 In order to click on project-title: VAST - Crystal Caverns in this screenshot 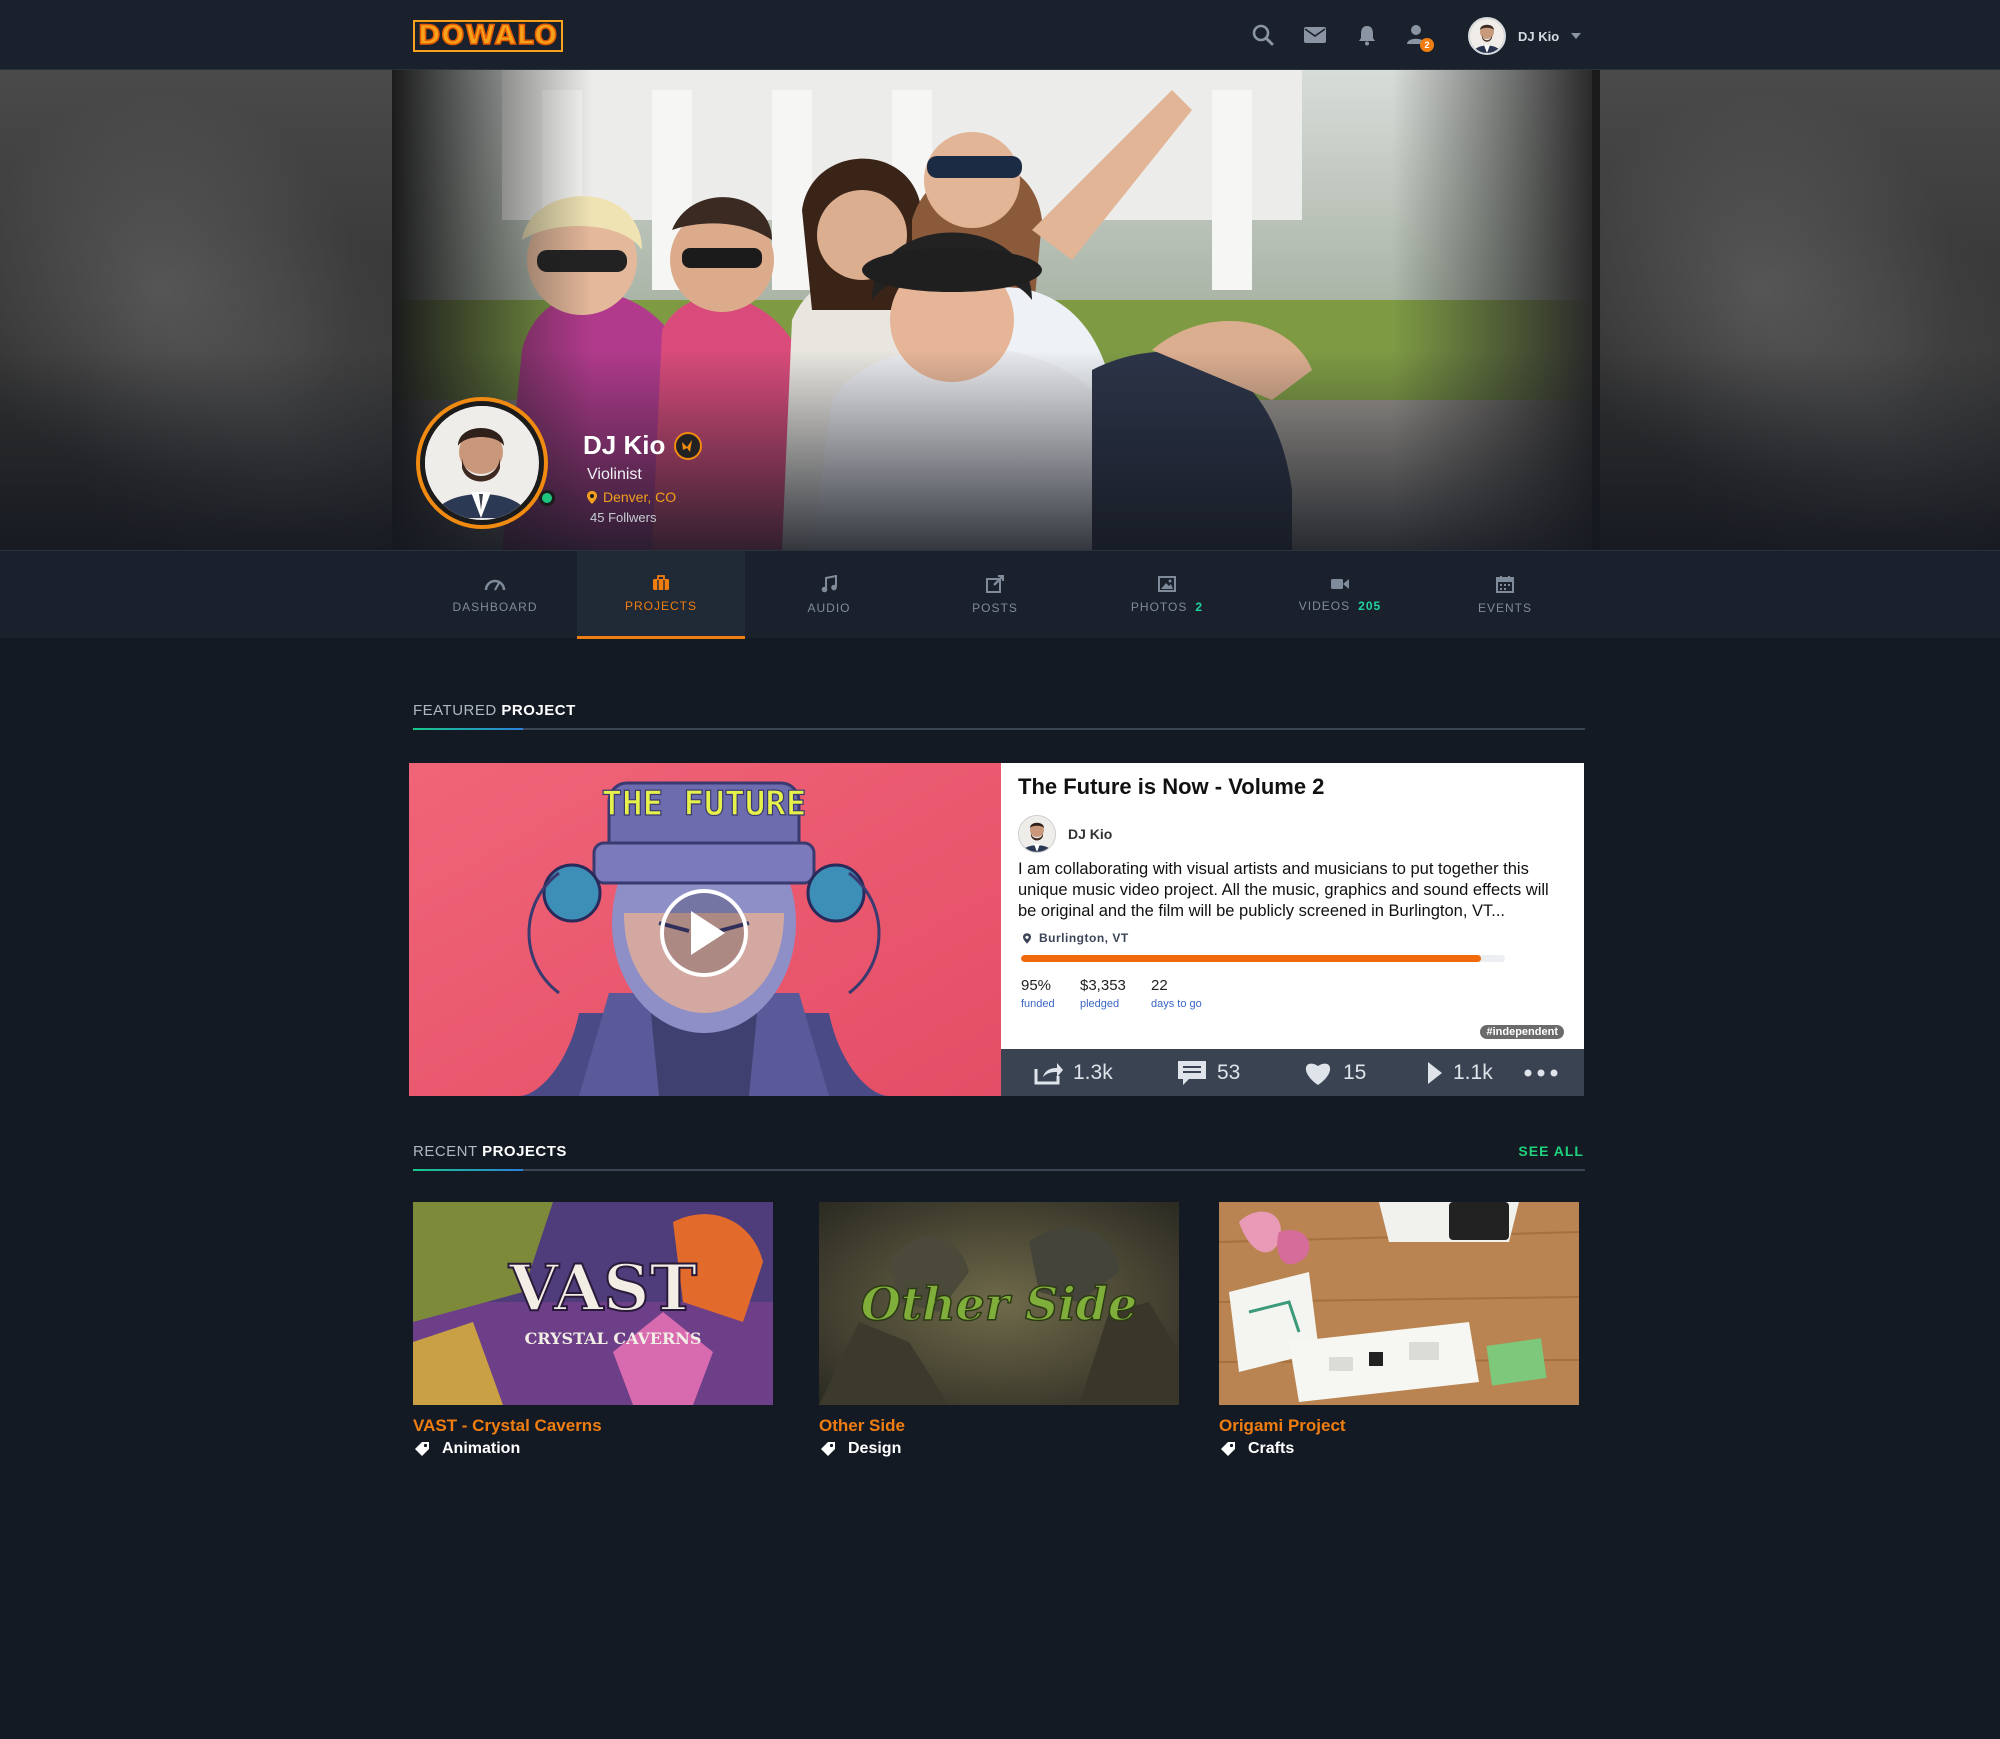, I will do `click(593, 1426)`.